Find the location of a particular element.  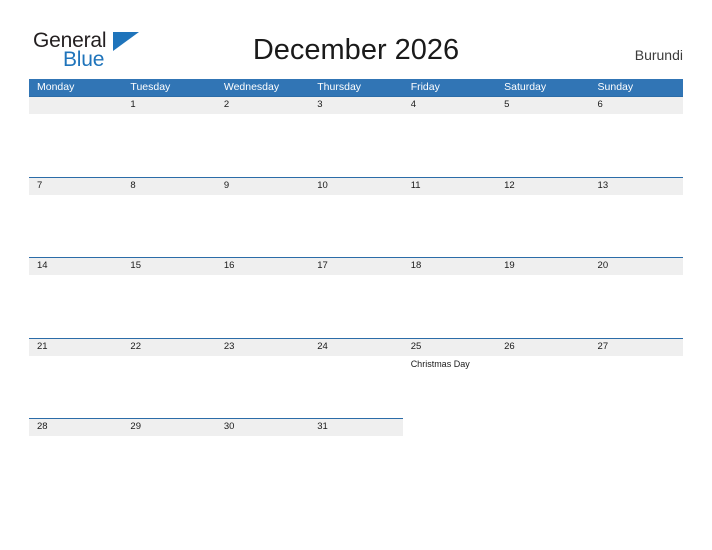

day-cell: 23 is located at coordinates (262, 378).